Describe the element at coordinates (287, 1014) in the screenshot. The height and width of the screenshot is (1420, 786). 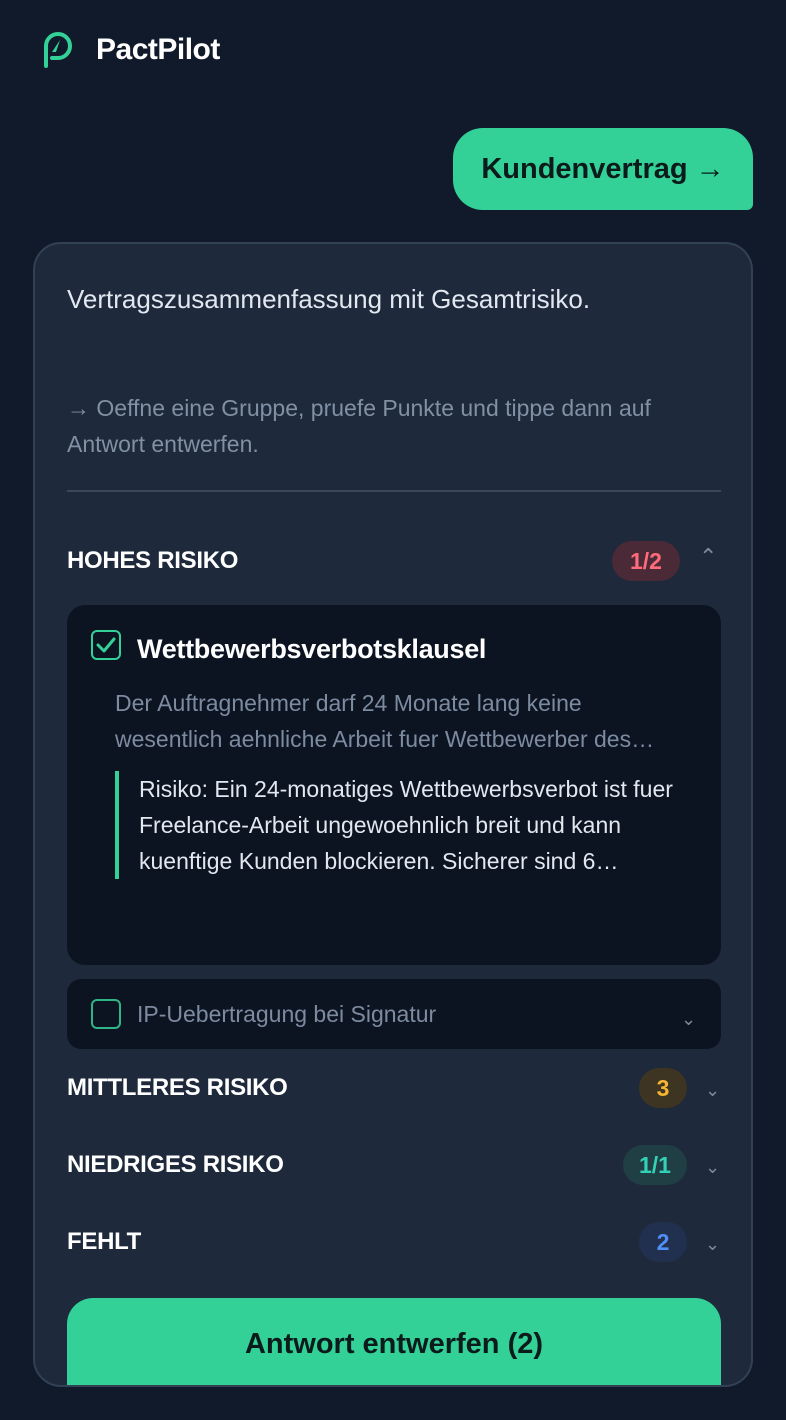
I see `item-title: IP-Uebertragung bei Signatur` at that location.